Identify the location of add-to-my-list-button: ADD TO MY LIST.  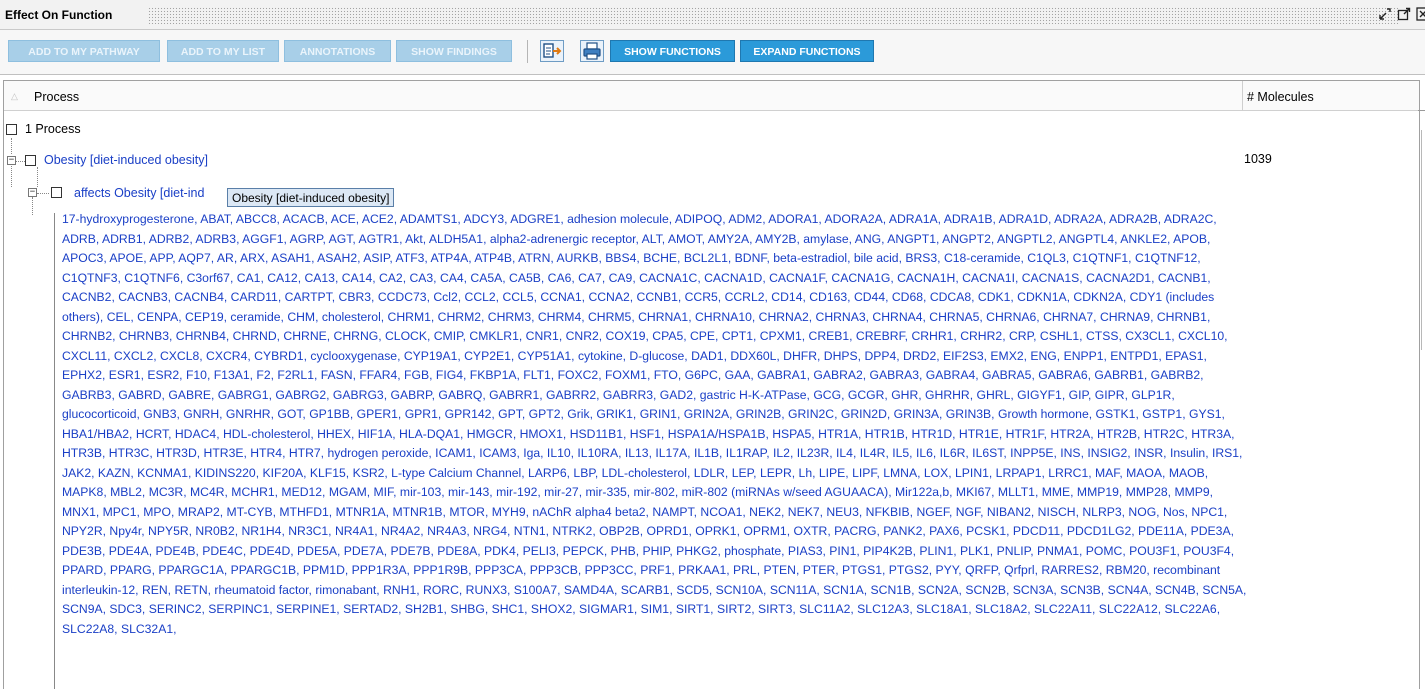
(223, 51).